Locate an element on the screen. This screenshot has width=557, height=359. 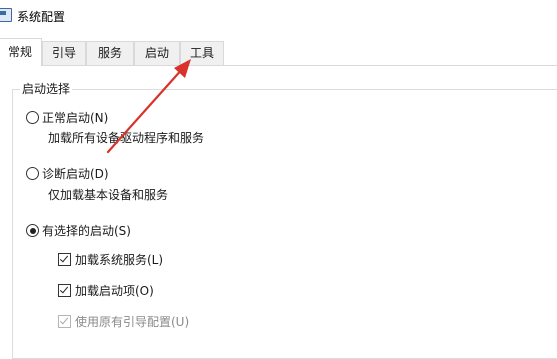
normal-startup-radio: 正常启动(N) is located at coordinates (67, 117).